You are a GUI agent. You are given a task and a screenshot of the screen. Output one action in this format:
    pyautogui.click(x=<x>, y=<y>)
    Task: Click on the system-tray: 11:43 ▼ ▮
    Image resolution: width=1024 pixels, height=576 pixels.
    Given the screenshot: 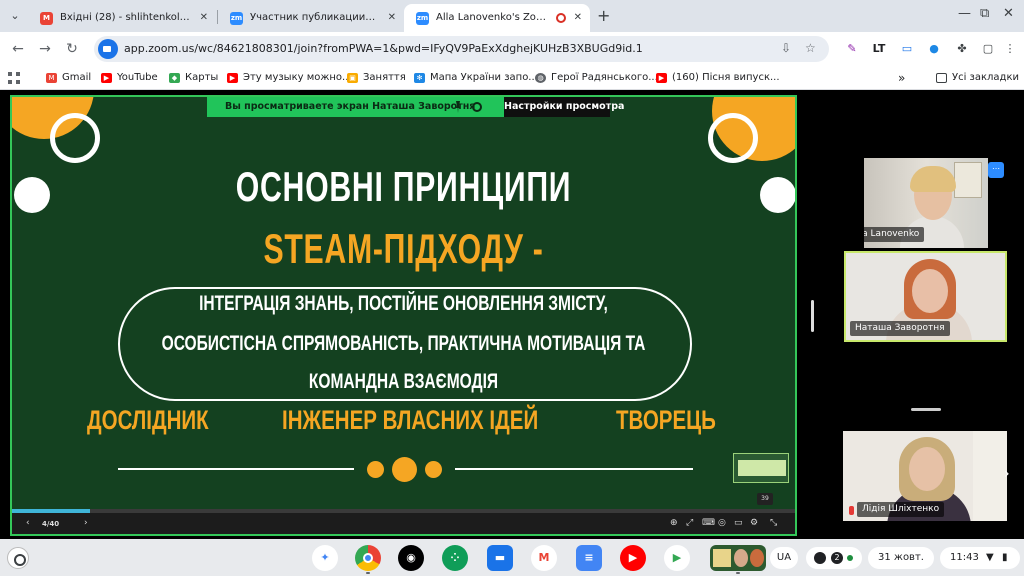 What is the action you would take?
    pyautogui.click(x=980, y=558)
    